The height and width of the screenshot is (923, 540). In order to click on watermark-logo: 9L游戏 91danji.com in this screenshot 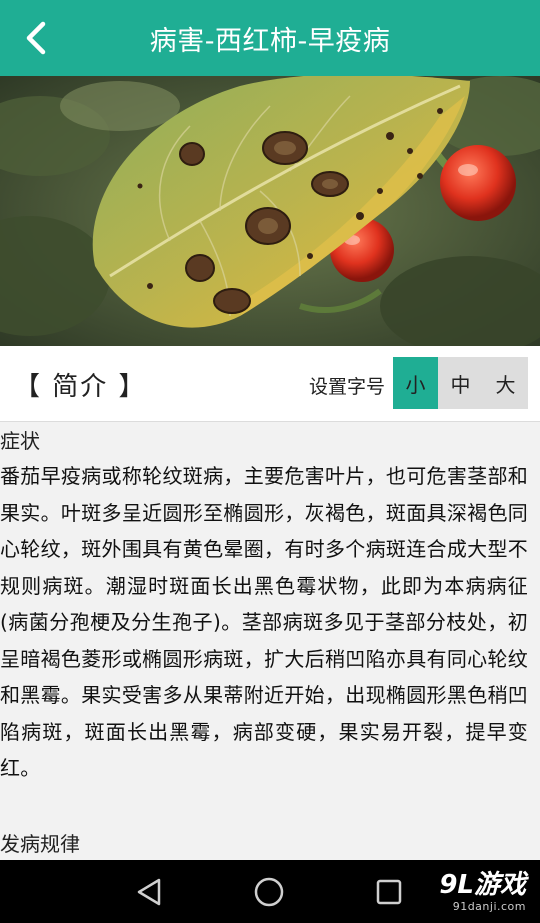, I will do `click(482, 891)`.